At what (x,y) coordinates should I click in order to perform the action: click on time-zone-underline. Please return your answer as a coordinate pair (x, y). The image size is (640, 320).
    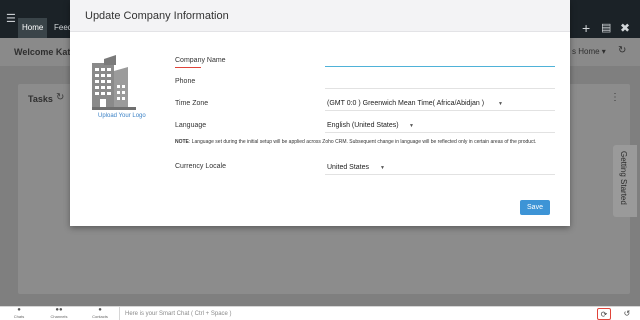
    Looking at the image, I should click on (440, 110).